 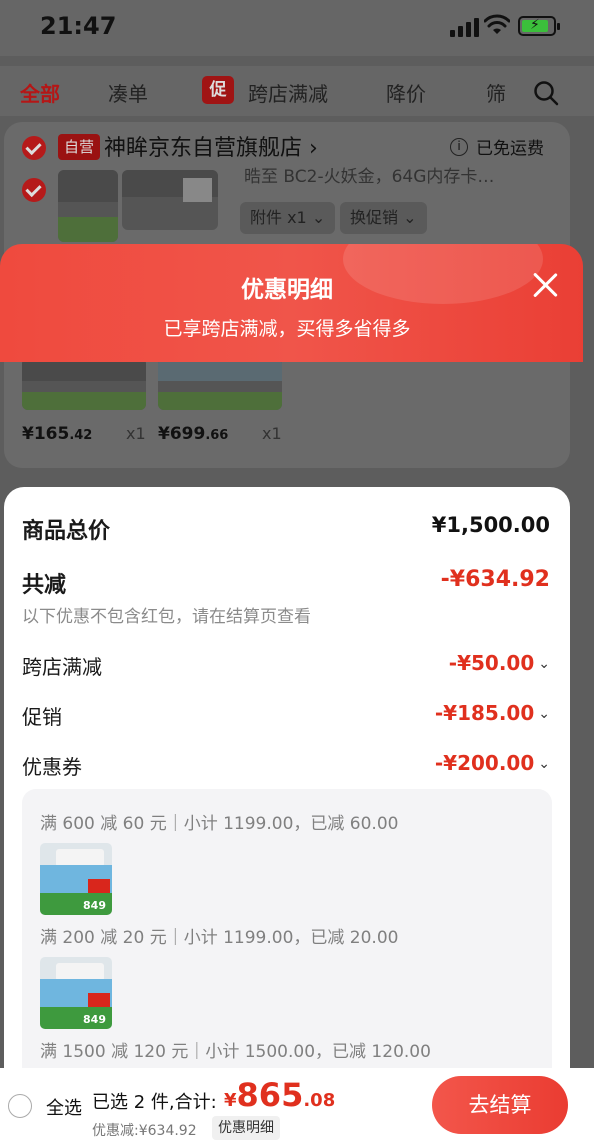 I want to click on self-operated-badge: 自营, so click(x=79, y=147).